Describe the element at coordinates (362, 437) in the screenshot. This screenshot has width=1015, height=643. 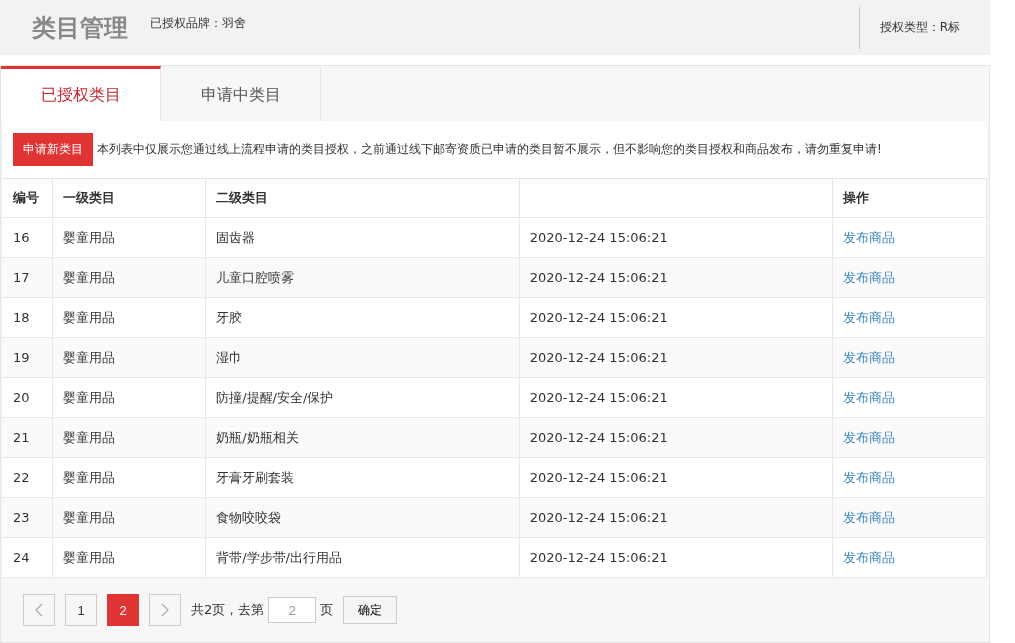
I see `table-cell: 奶瓶/奶瓶相关` at that location.